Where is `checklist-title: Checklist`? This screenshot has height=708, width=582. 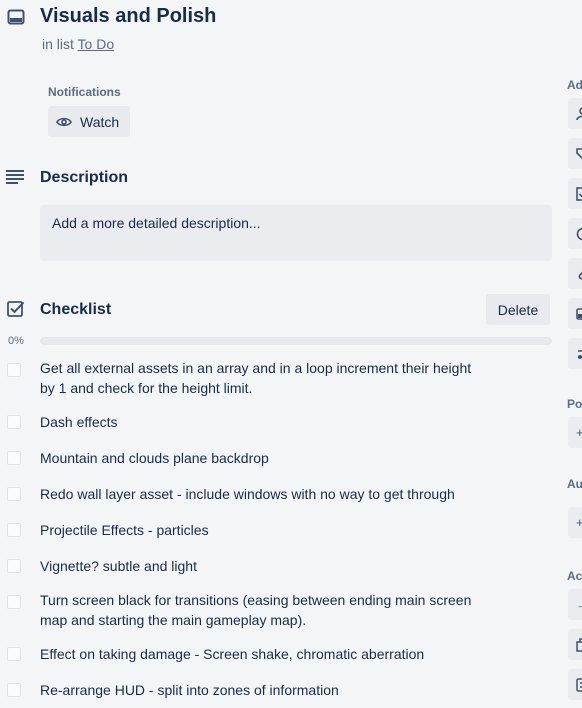
checklist-title: Checklist is located at coordinates (76, 309).